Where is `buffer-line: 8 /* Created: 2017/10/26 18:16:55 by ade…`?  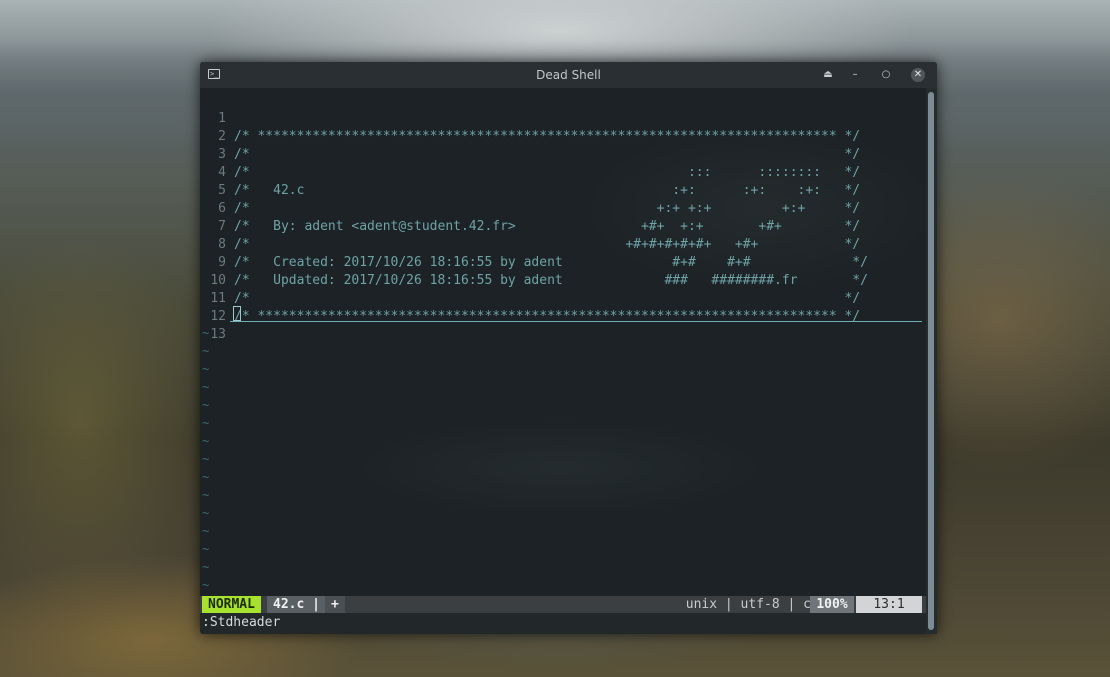 buffer-line: 8 /* Created: 2017/10/26 18:16:55 by ade… is located at coordinates (563, 244).